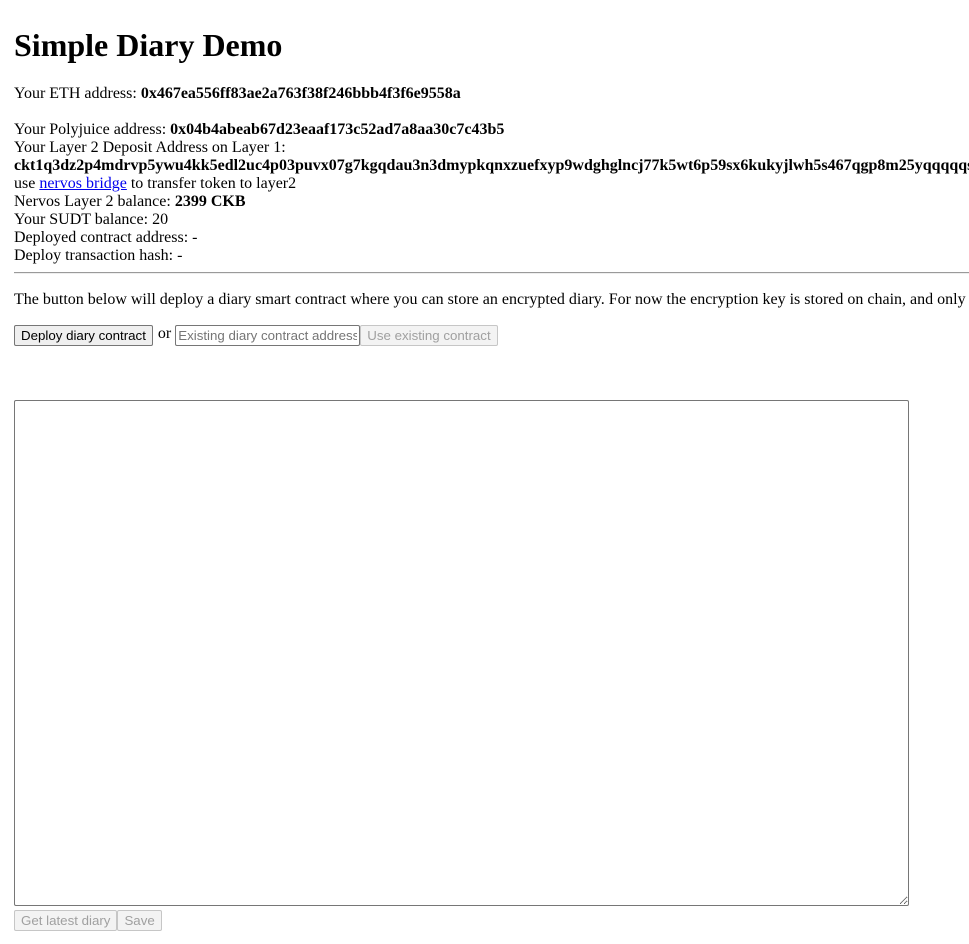 This screenshot has height=944, width=969. I want to click on sudt-balance-row: Your SUDT balance: 20, so click(91, 220).